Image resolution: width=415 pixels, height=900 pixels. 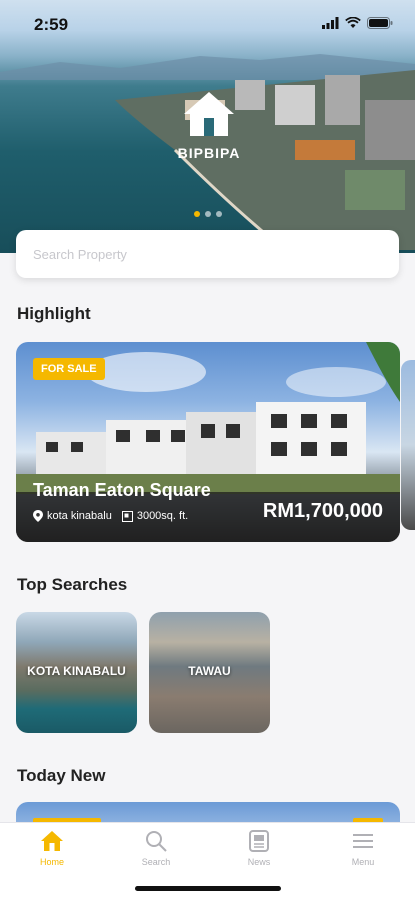 I want to click on property-location: kota kinabalu, so click(x=79, y=516).